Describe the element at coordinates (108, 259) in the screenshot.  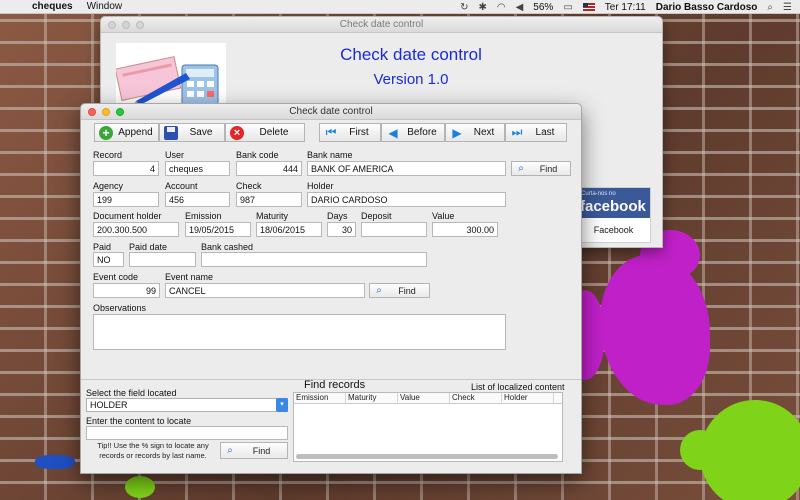
I see `paid-field: NO` at that location.